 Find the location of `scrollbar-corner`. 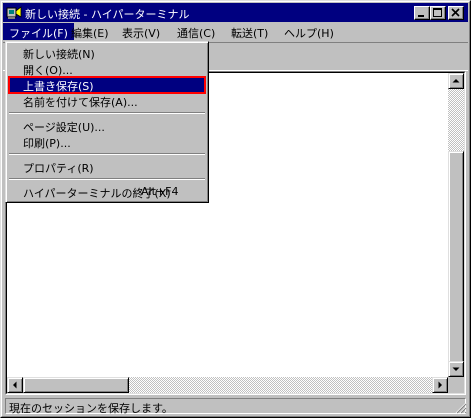

scrollbar-corner is located at coordinates (456, 385).